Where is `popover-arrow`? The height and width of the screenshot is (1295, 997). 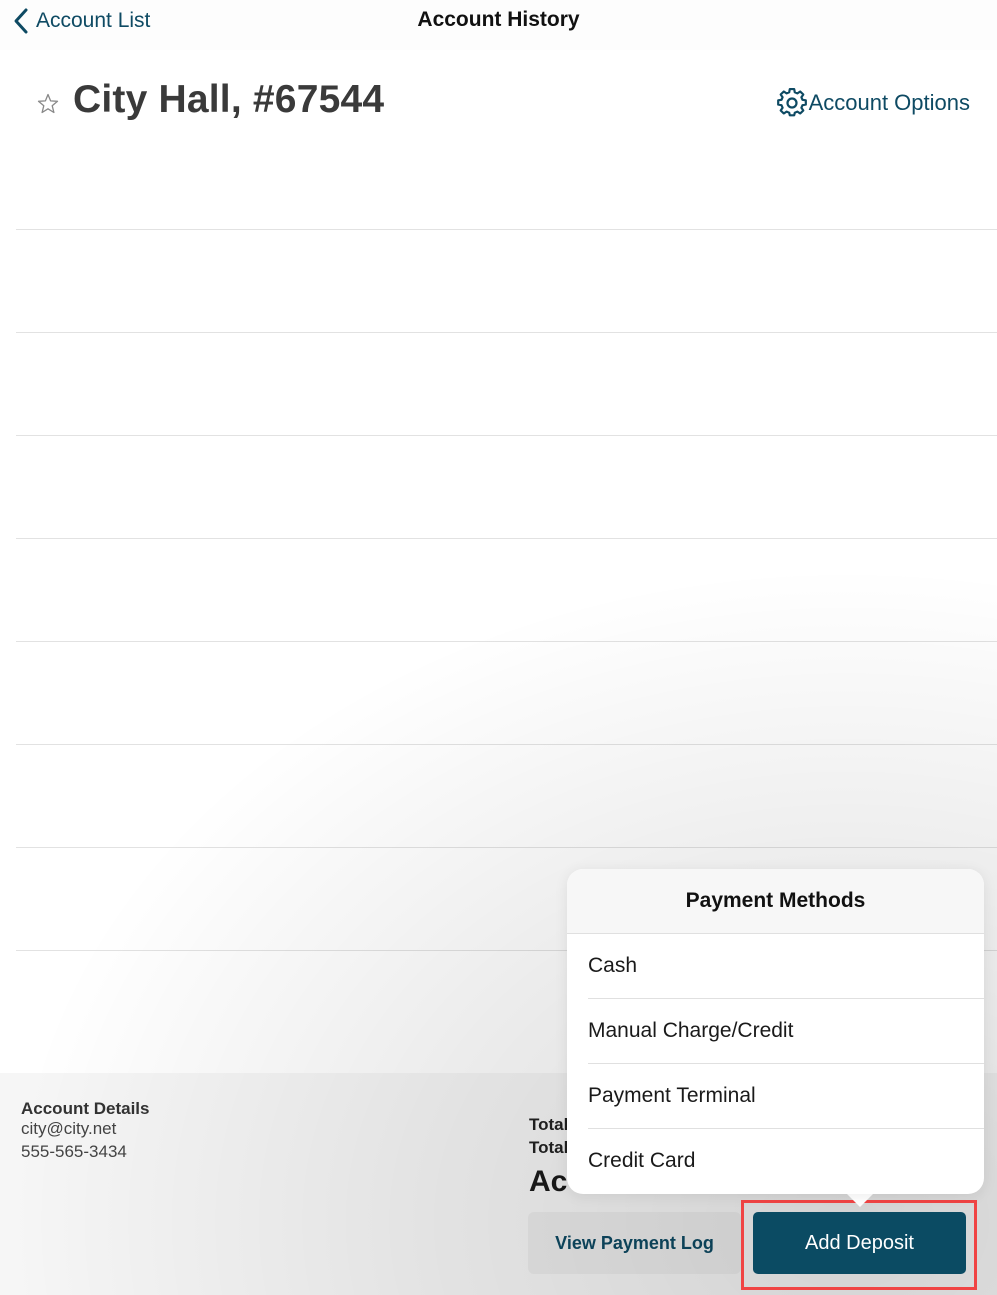
popover-arrow is located at coordinates (860, 1200).